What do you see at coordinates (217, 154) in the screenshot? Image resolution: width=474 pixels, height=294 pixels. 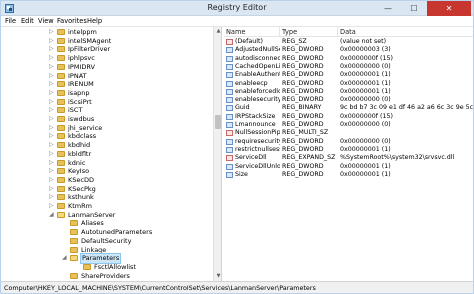 I see `tree-vertical-scrollbar: ▲ ▼` at bounding box center [217, 154].